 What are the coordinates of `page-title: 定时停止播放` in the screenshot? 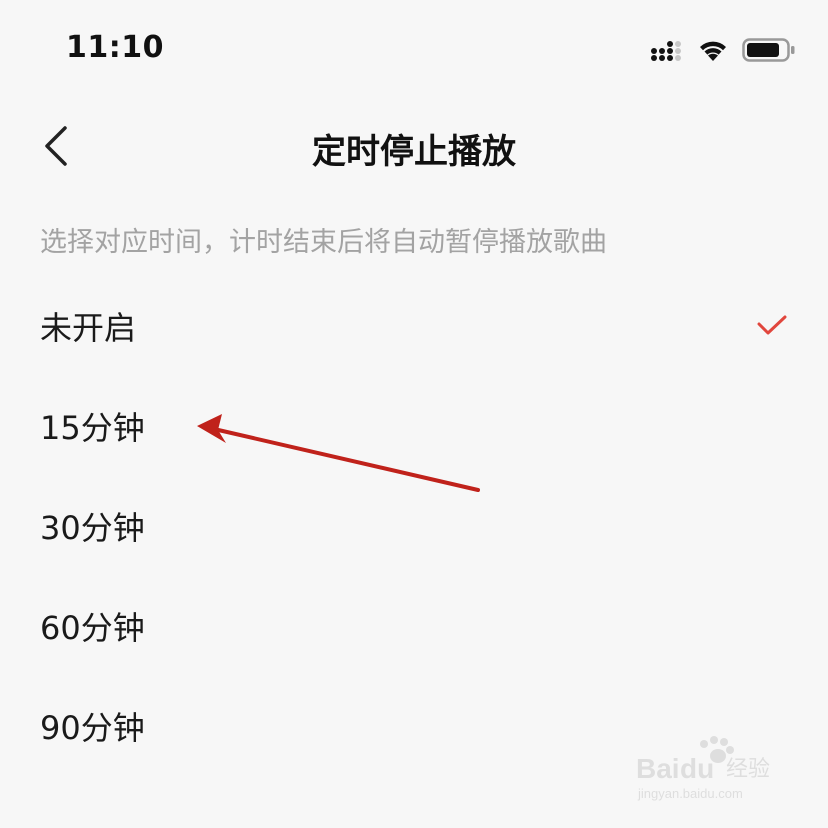 It's located at (414, 152).